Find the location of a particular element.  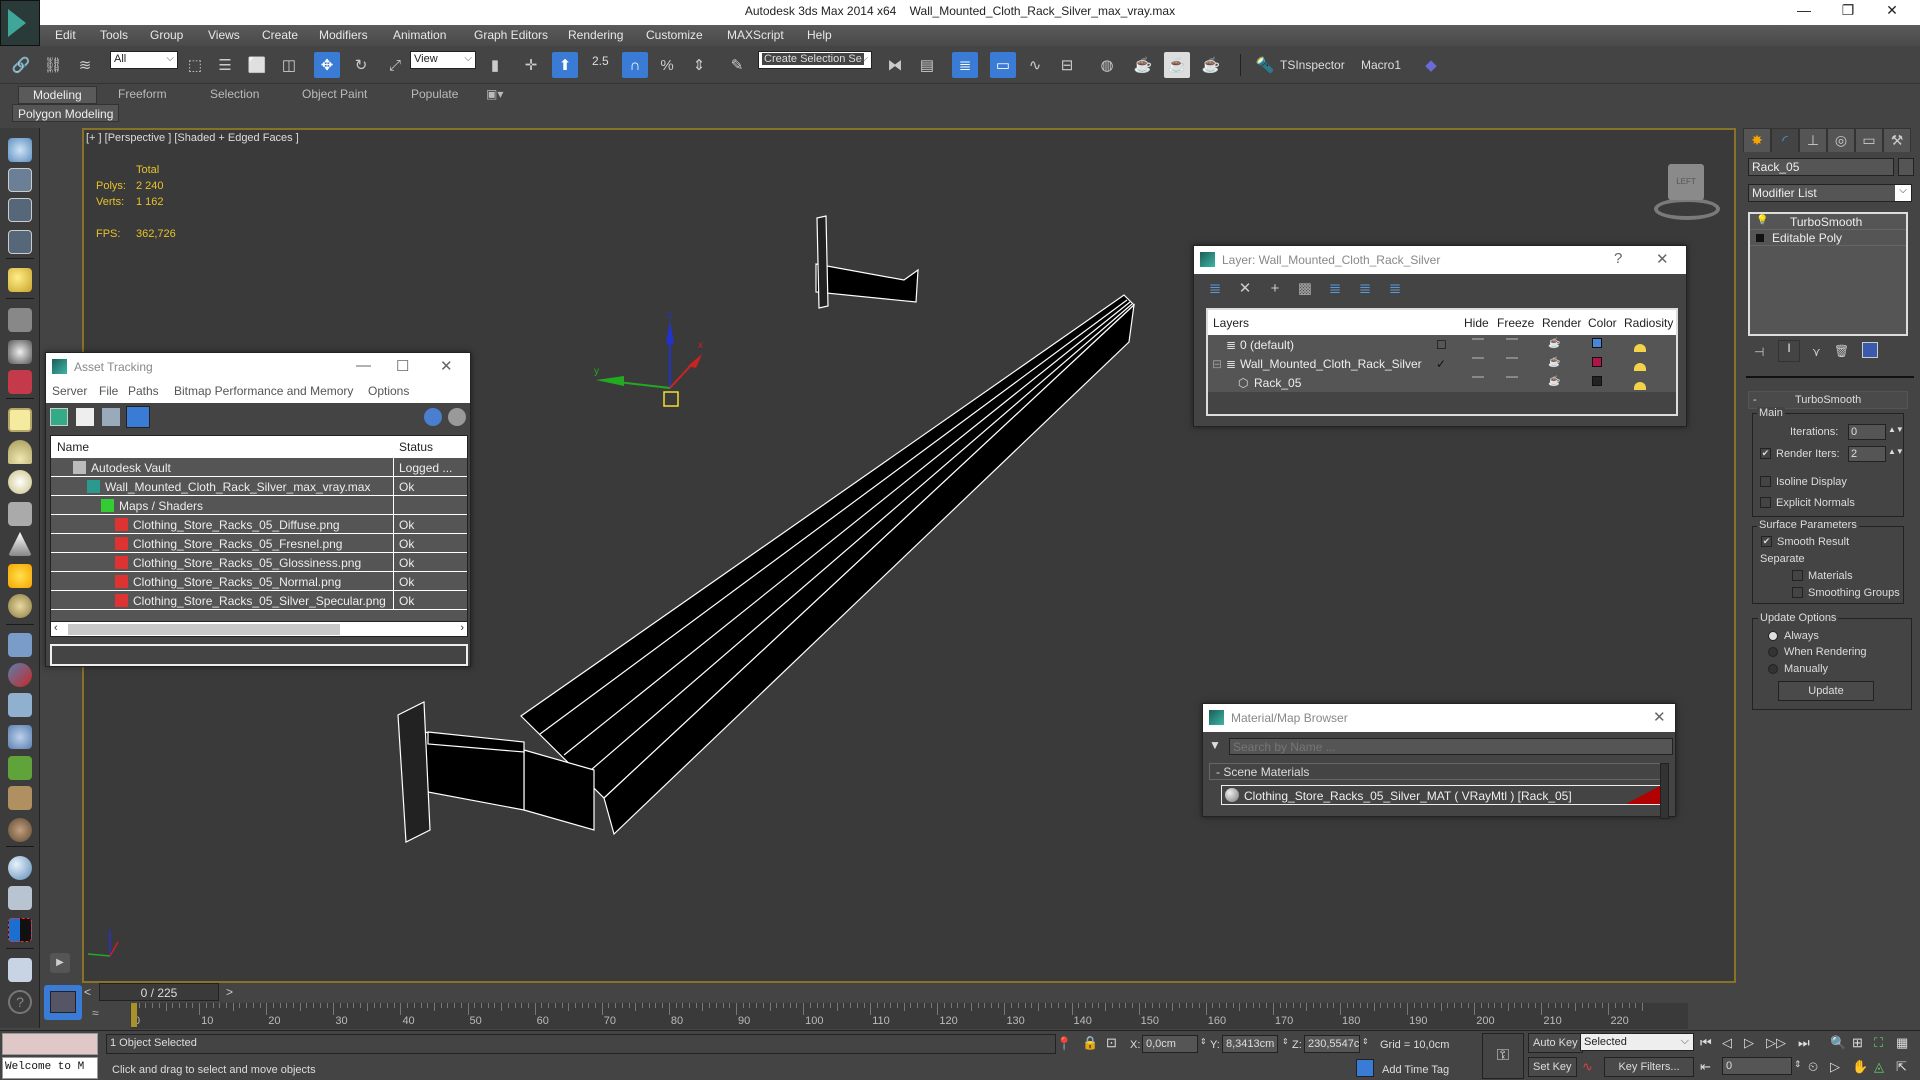

viewcube: LEFT is located at coordinates (1684, 193).